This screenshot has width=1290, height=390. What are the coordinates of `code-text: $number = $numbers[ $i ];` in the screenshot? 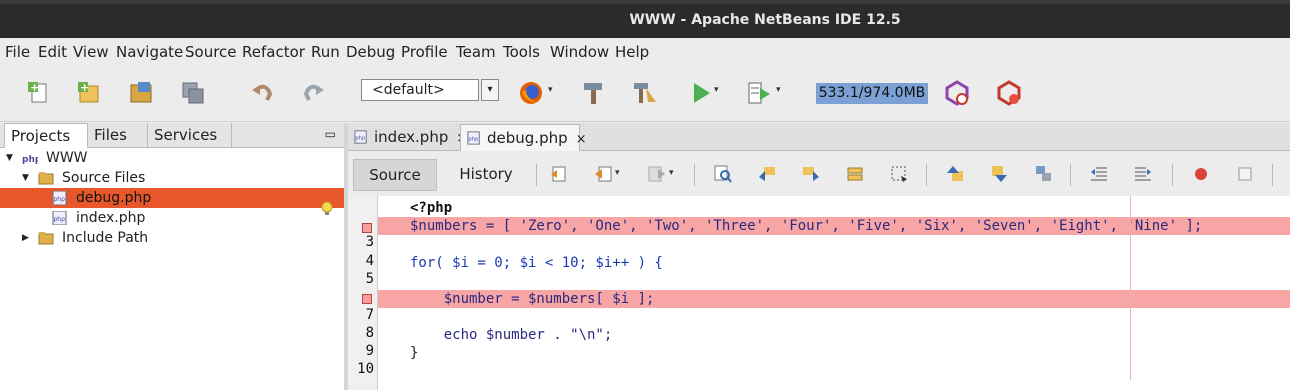 It's located at (532, 299).